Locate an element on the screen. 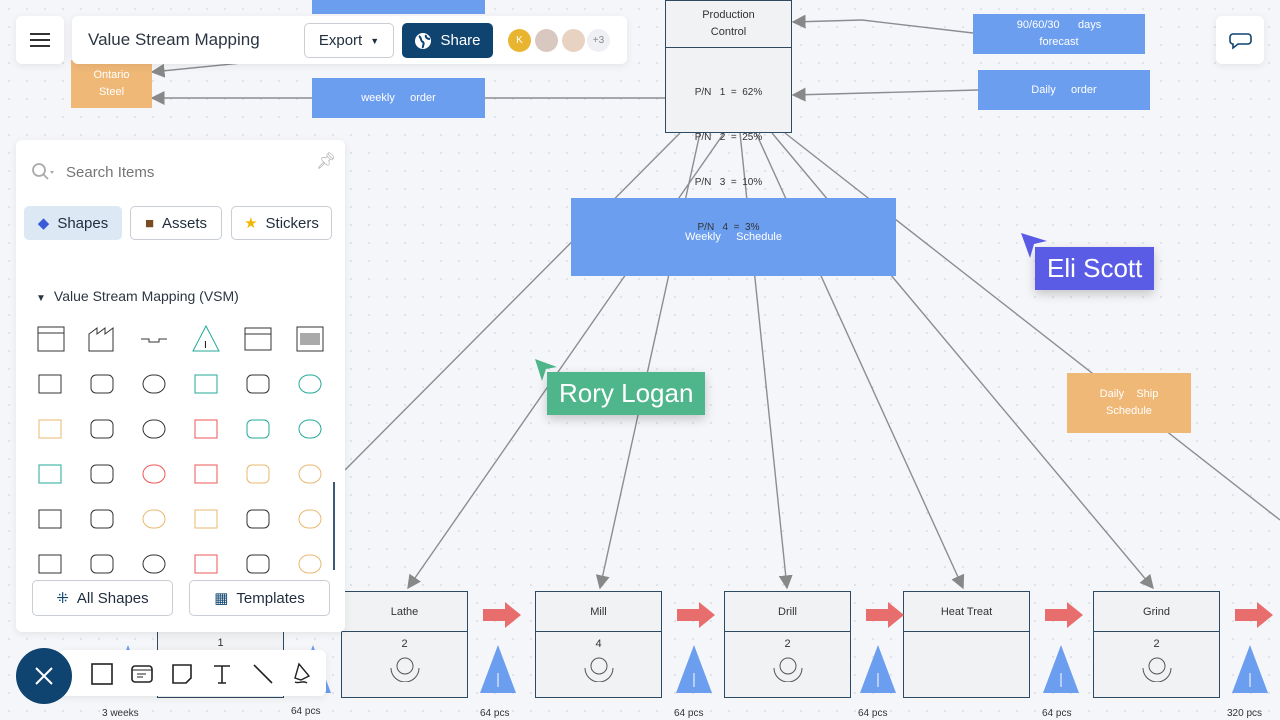 The height and width of the screenshot is (720, 1280). process-name: Lathe is located at coordinates (404, 612).